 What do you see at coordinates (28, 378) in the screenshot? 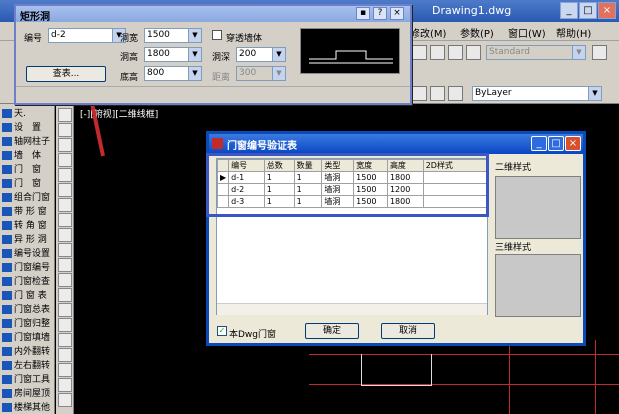
I see `panel-item: 门窗工具` at bounding box center [28, 378].